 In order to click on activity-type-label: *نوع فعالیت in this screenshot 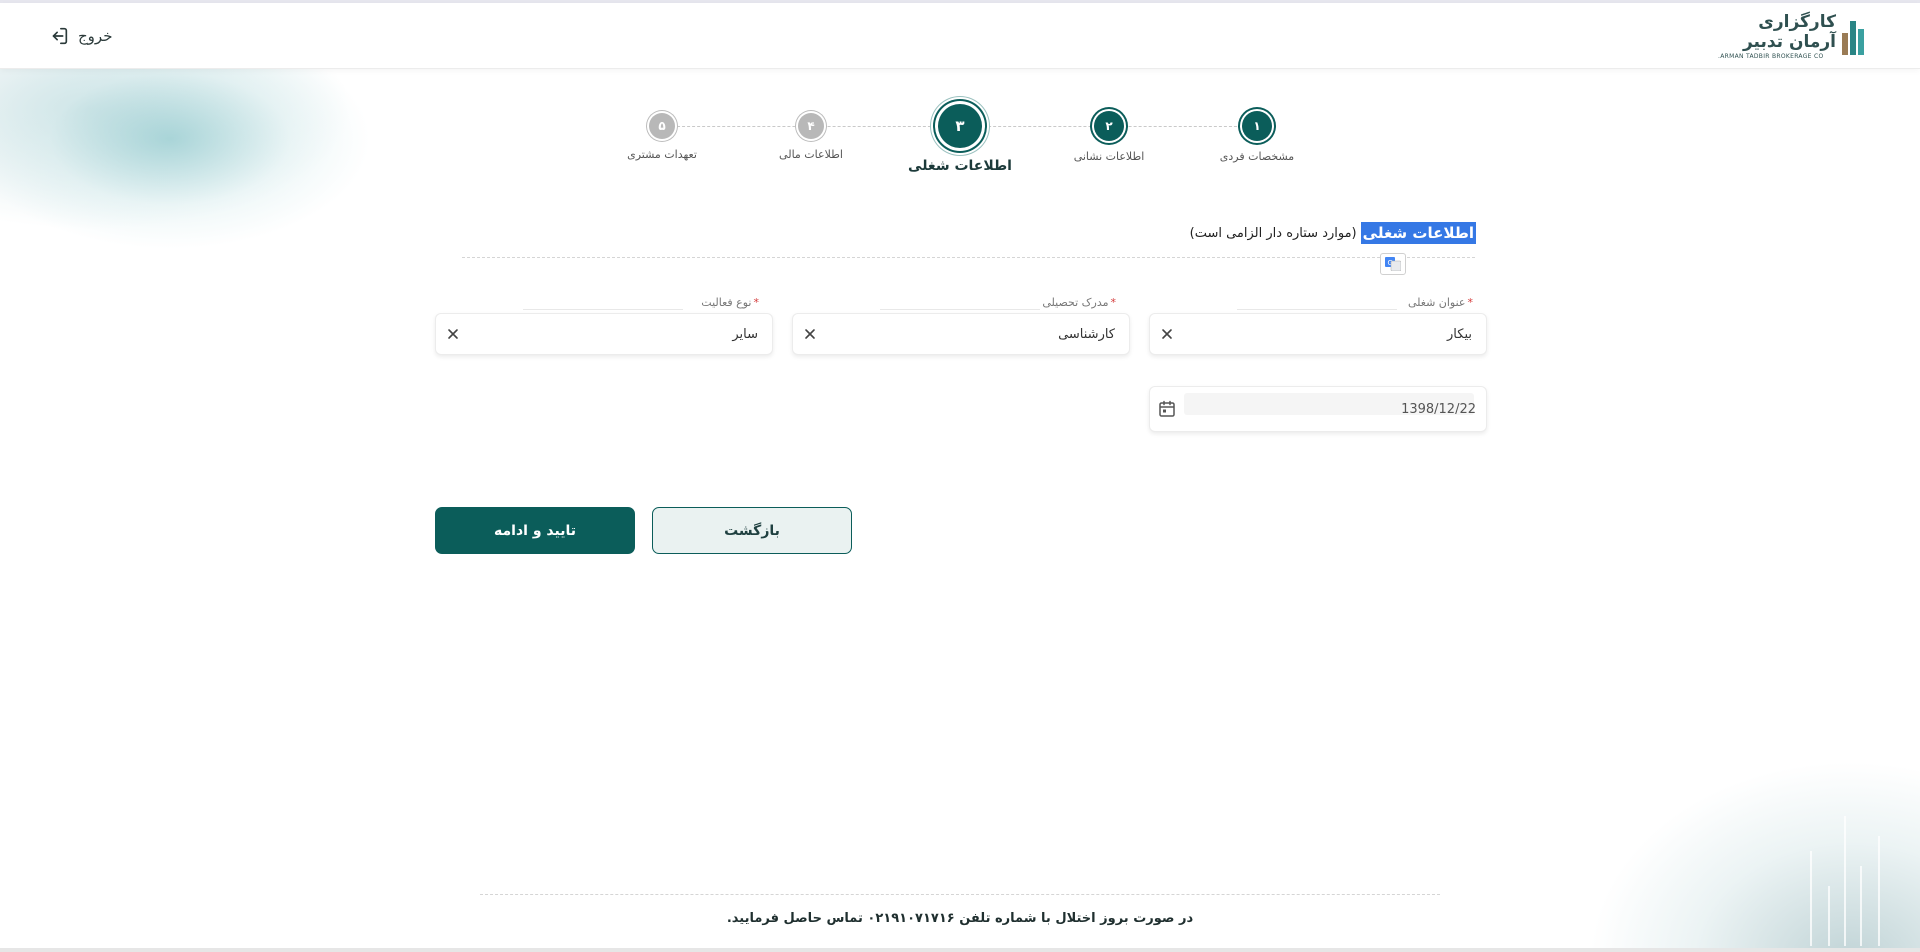, I will do `click(730, 302)`.